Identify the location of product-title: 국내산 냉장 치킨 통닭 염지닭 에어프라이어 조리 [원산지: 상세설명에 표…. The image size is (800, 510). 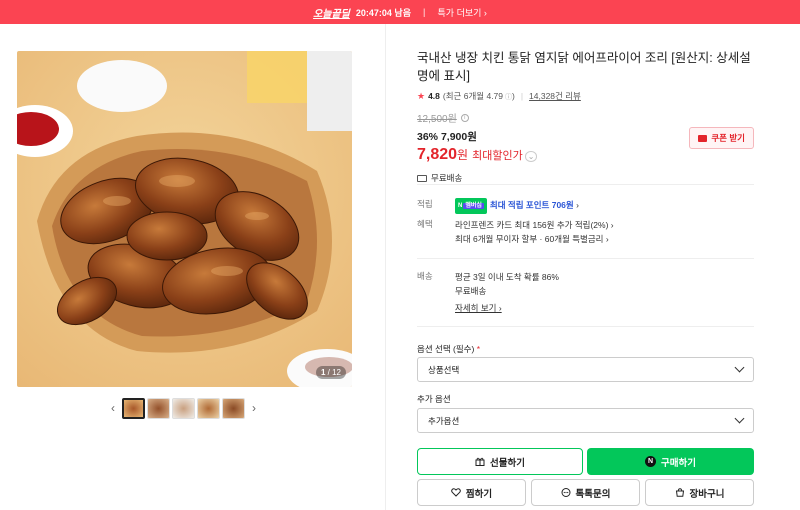
(584, 67).